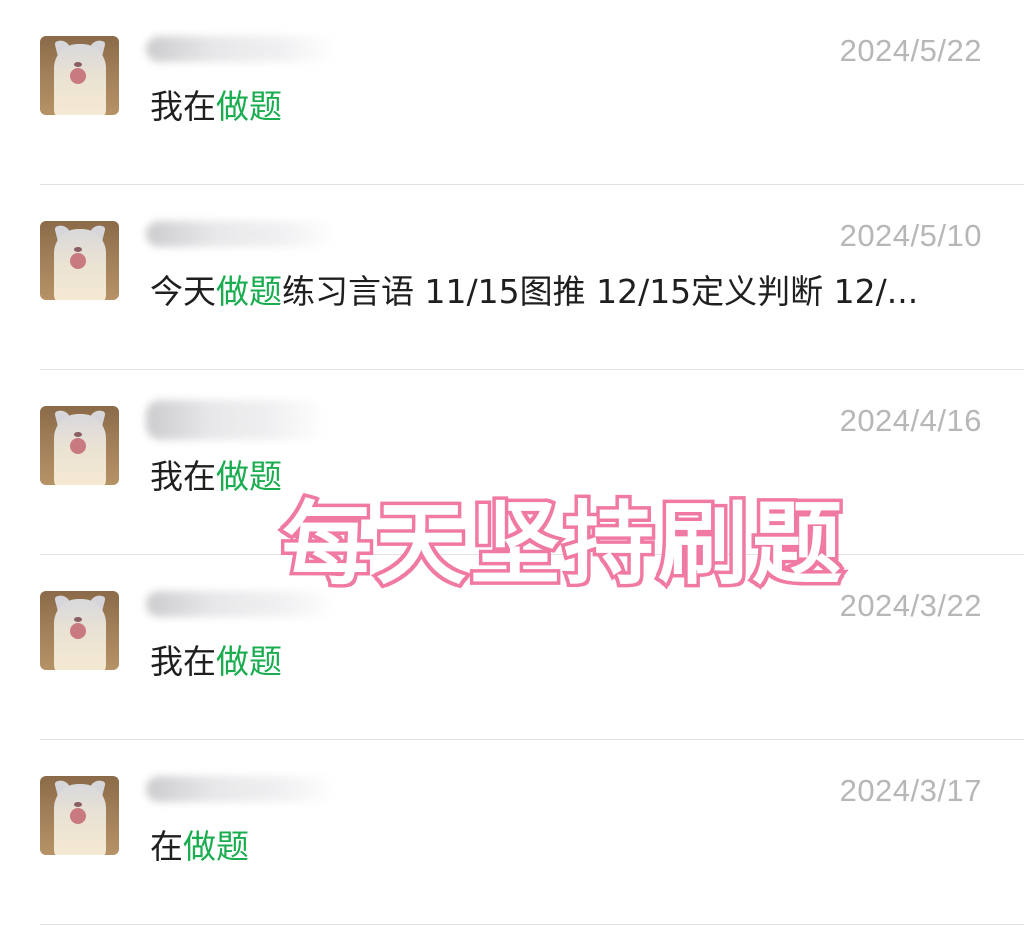 This screenshot has width=1024, height=928. What do you see at coordinates (166, 846) in the screenshot?
I see `message-text: 在` at bounding box center [166, 846].